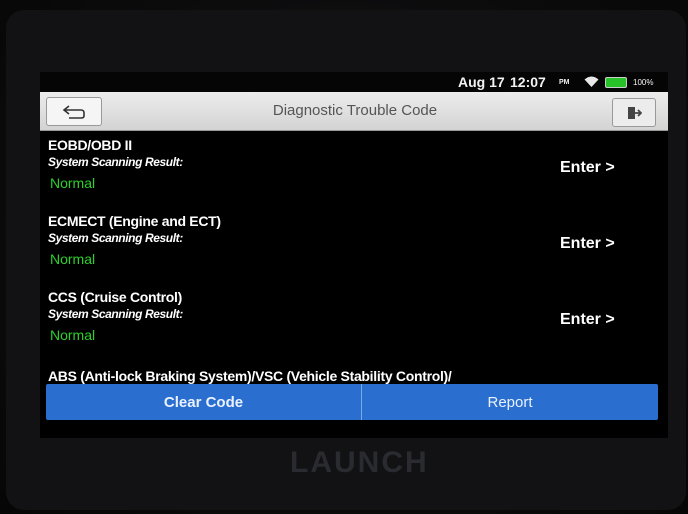 This screenshot has width=688, height=514. I want to click on wifi-icon, so click(591, 81).